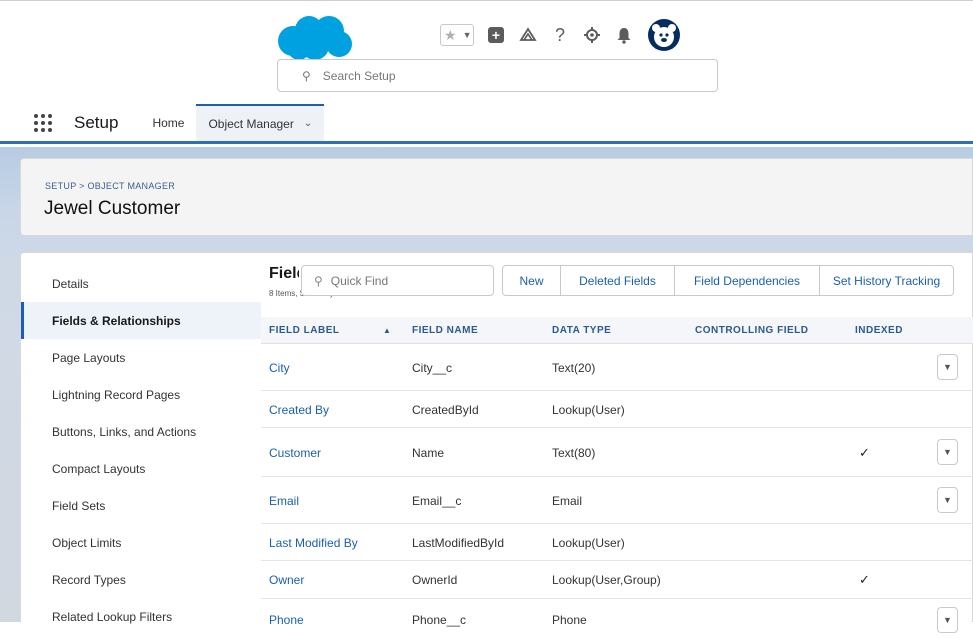 This screenshot has width=973, height=639. What do you see at coordinates (439, 620) in the screenshot?
I see `field-api-name: Phone__c` at bounding box center [439, 620].